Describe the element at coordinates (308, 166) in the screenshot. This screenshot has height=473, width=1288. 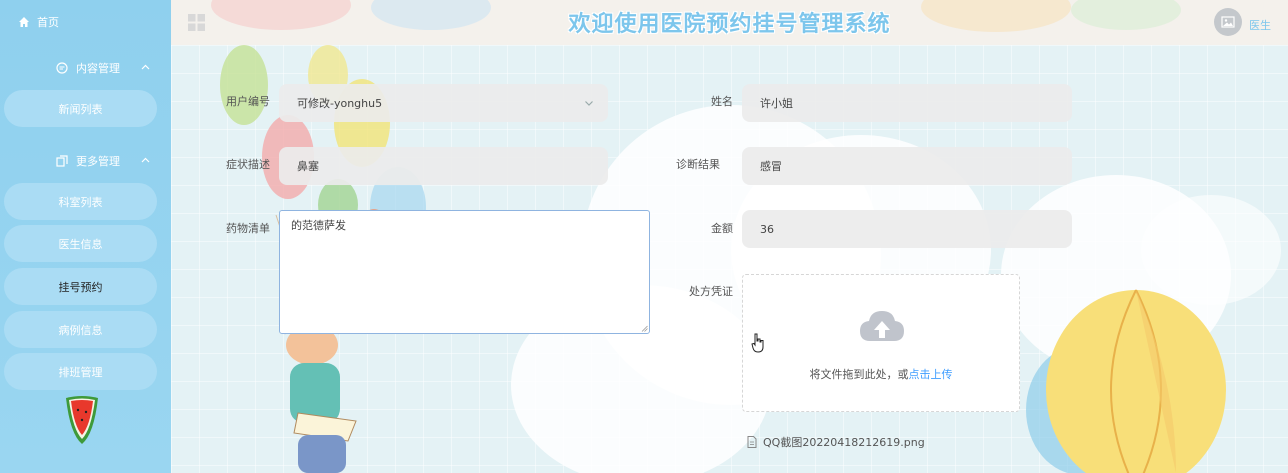
I see `symptom-value: 鼻塞` at that location.